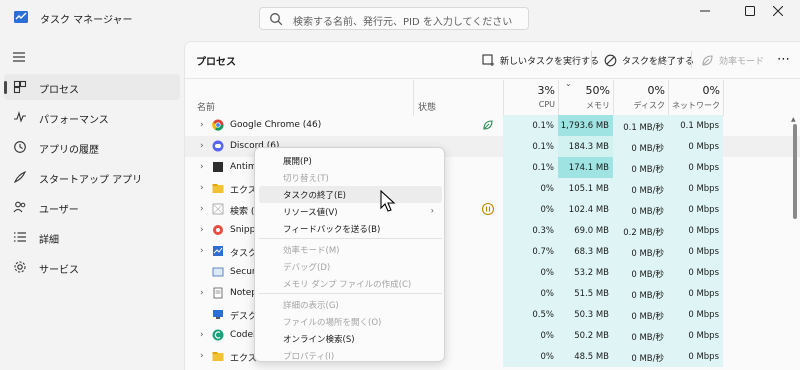  What do you see at coordinates (640, 230) in the screenshot?
I see `disk-cell: 0.2 MB/秒` at bounding box center [640, 230].